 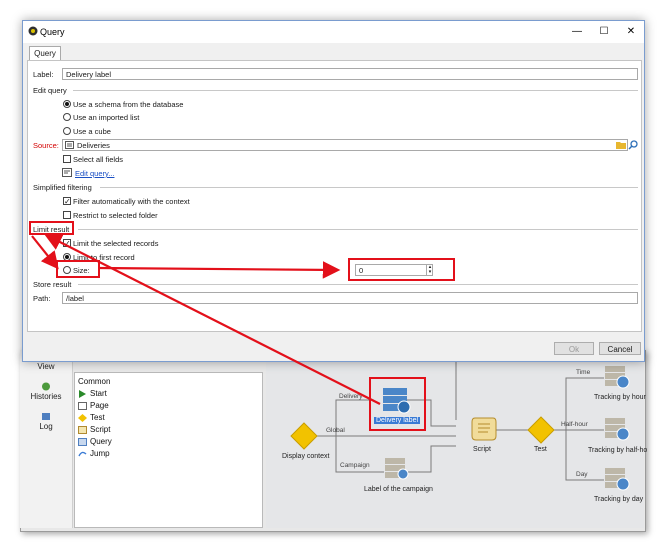 I want to click on histories-icon, so click(x=46, y=386).